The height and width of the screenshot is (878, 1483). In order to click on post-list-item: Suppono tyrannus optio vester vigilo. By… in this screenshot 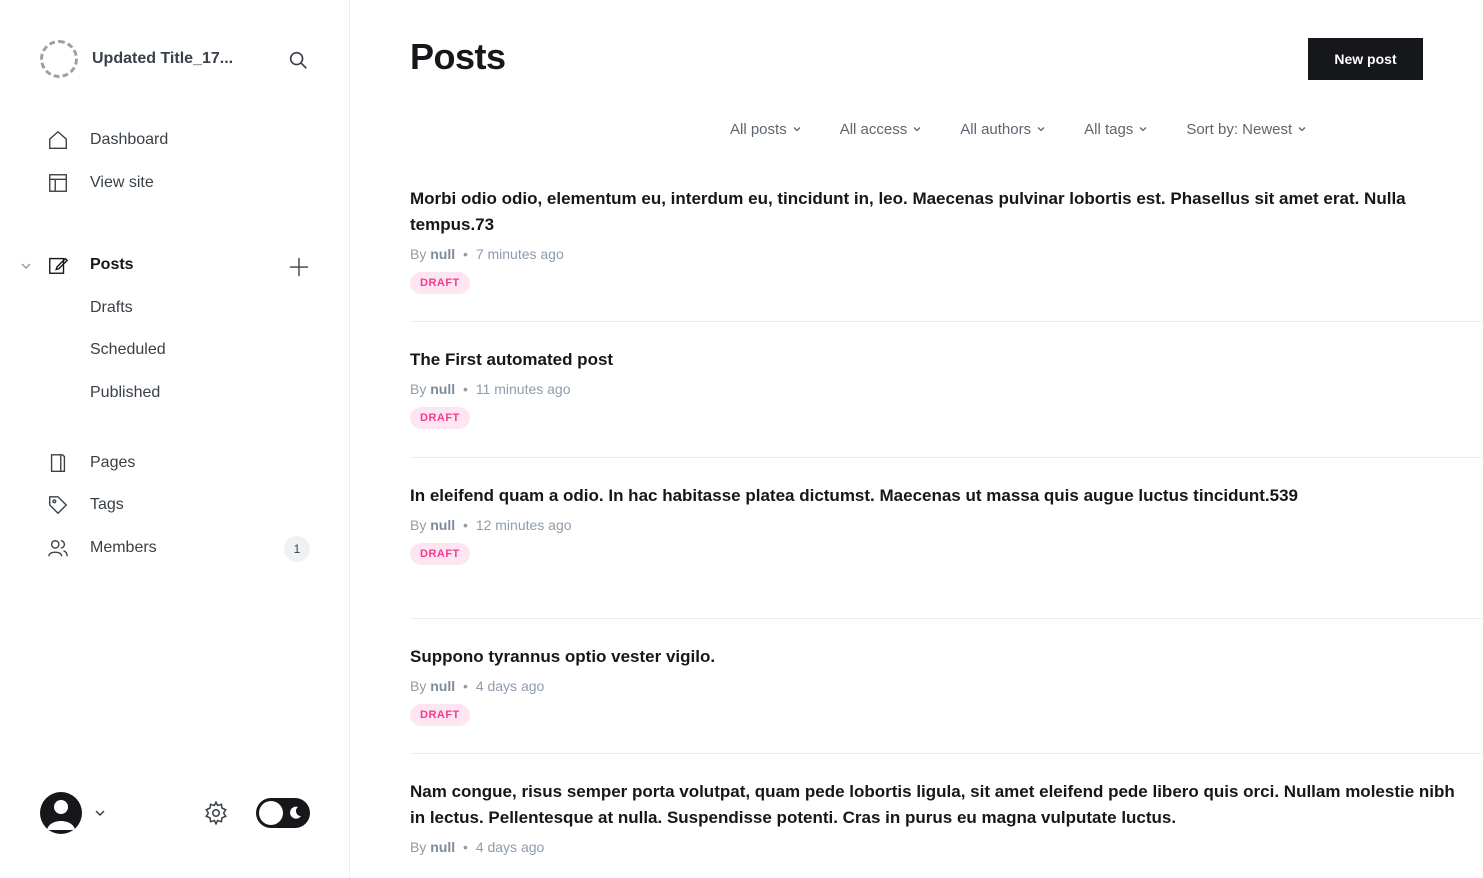, I will do `click(941, 685)`.